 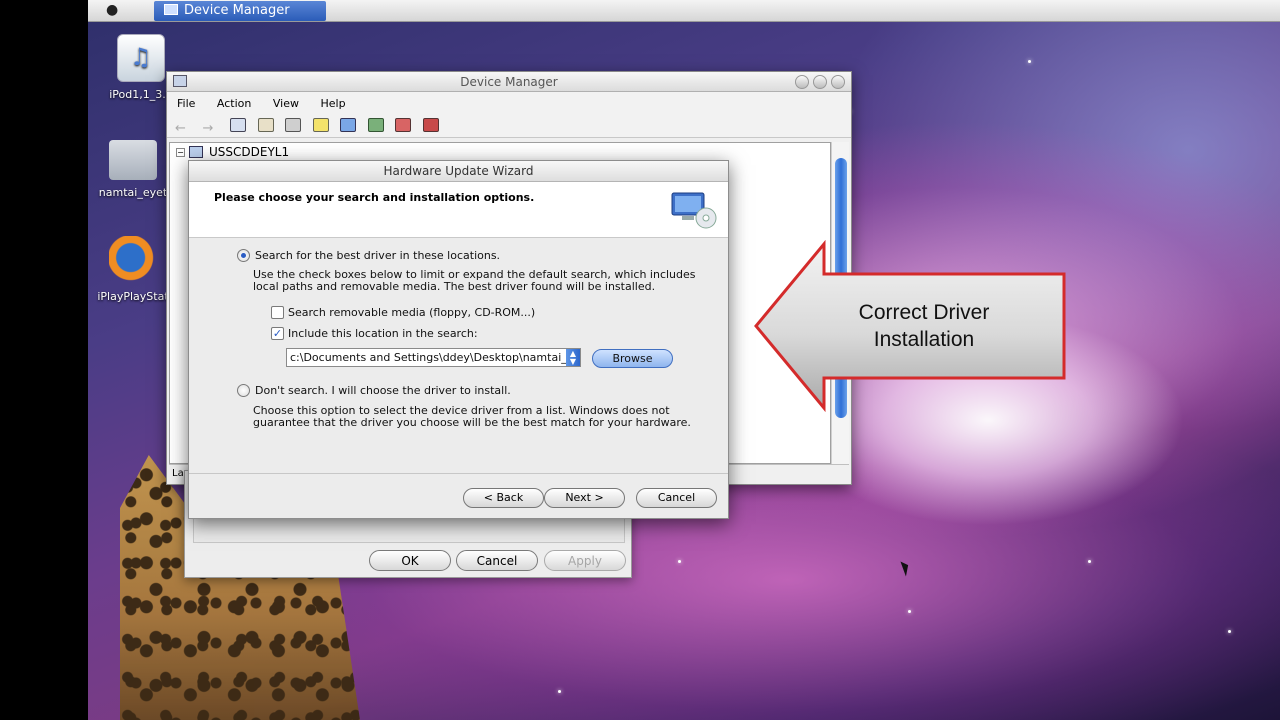 I want to click on tree-item-label: USSCDDEYL1, so click(x=249, y=152).